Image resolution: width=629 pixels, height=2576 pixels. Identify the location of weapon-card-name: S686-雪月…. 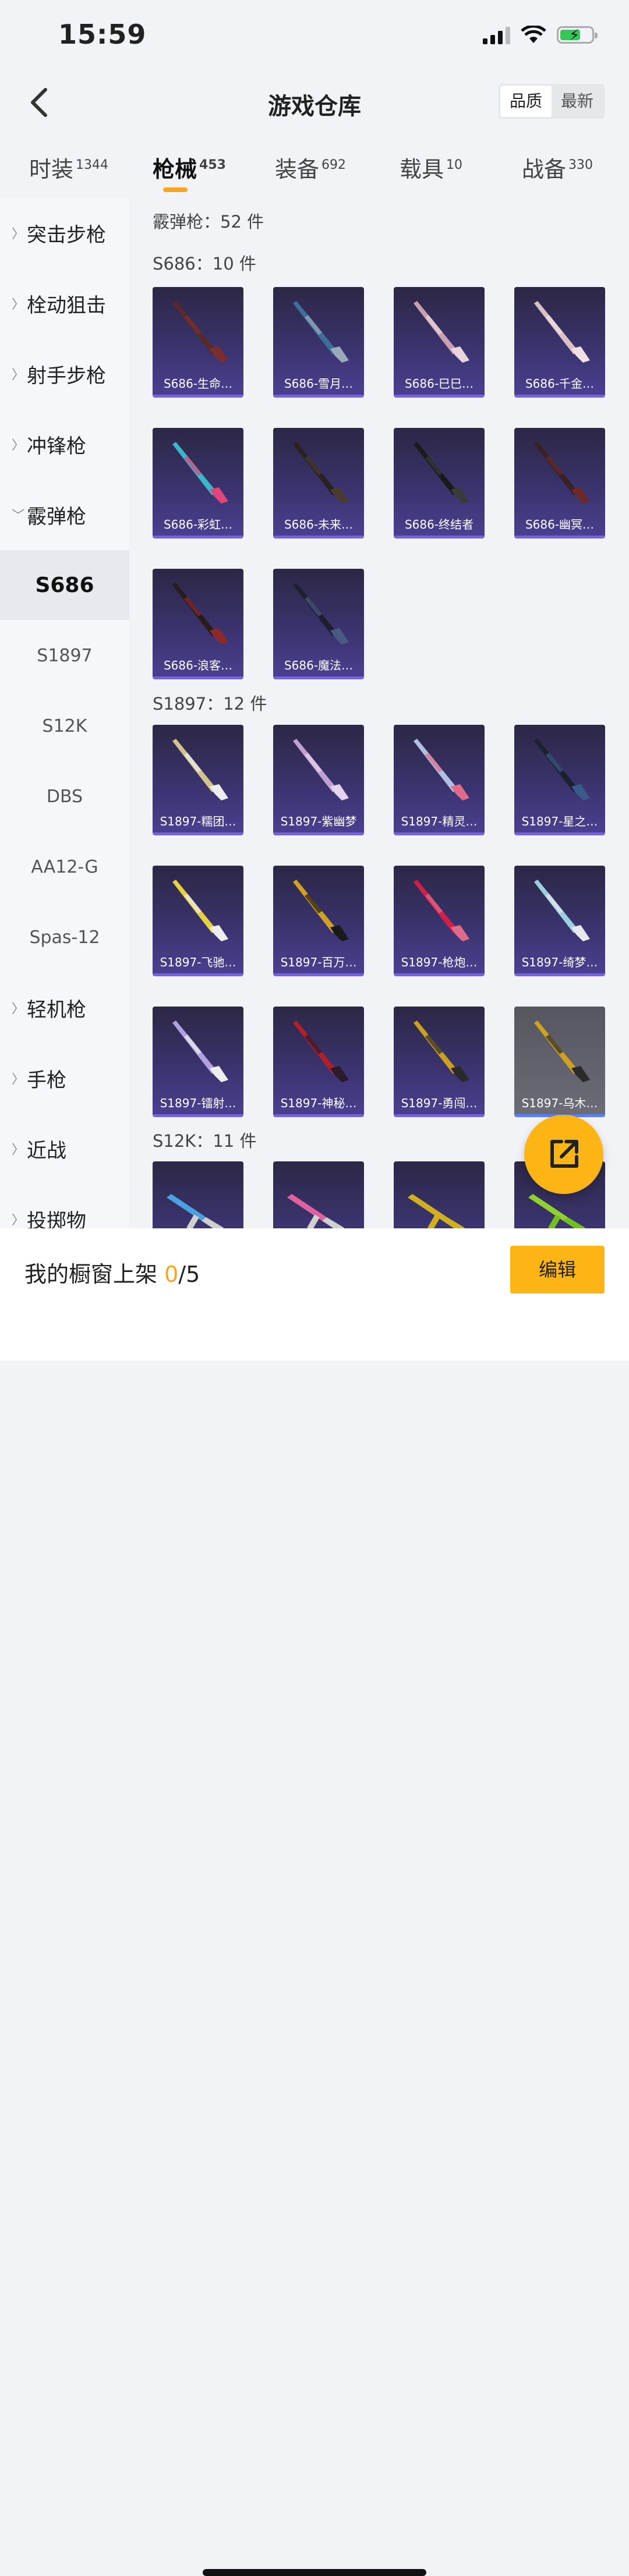
(319, 384).